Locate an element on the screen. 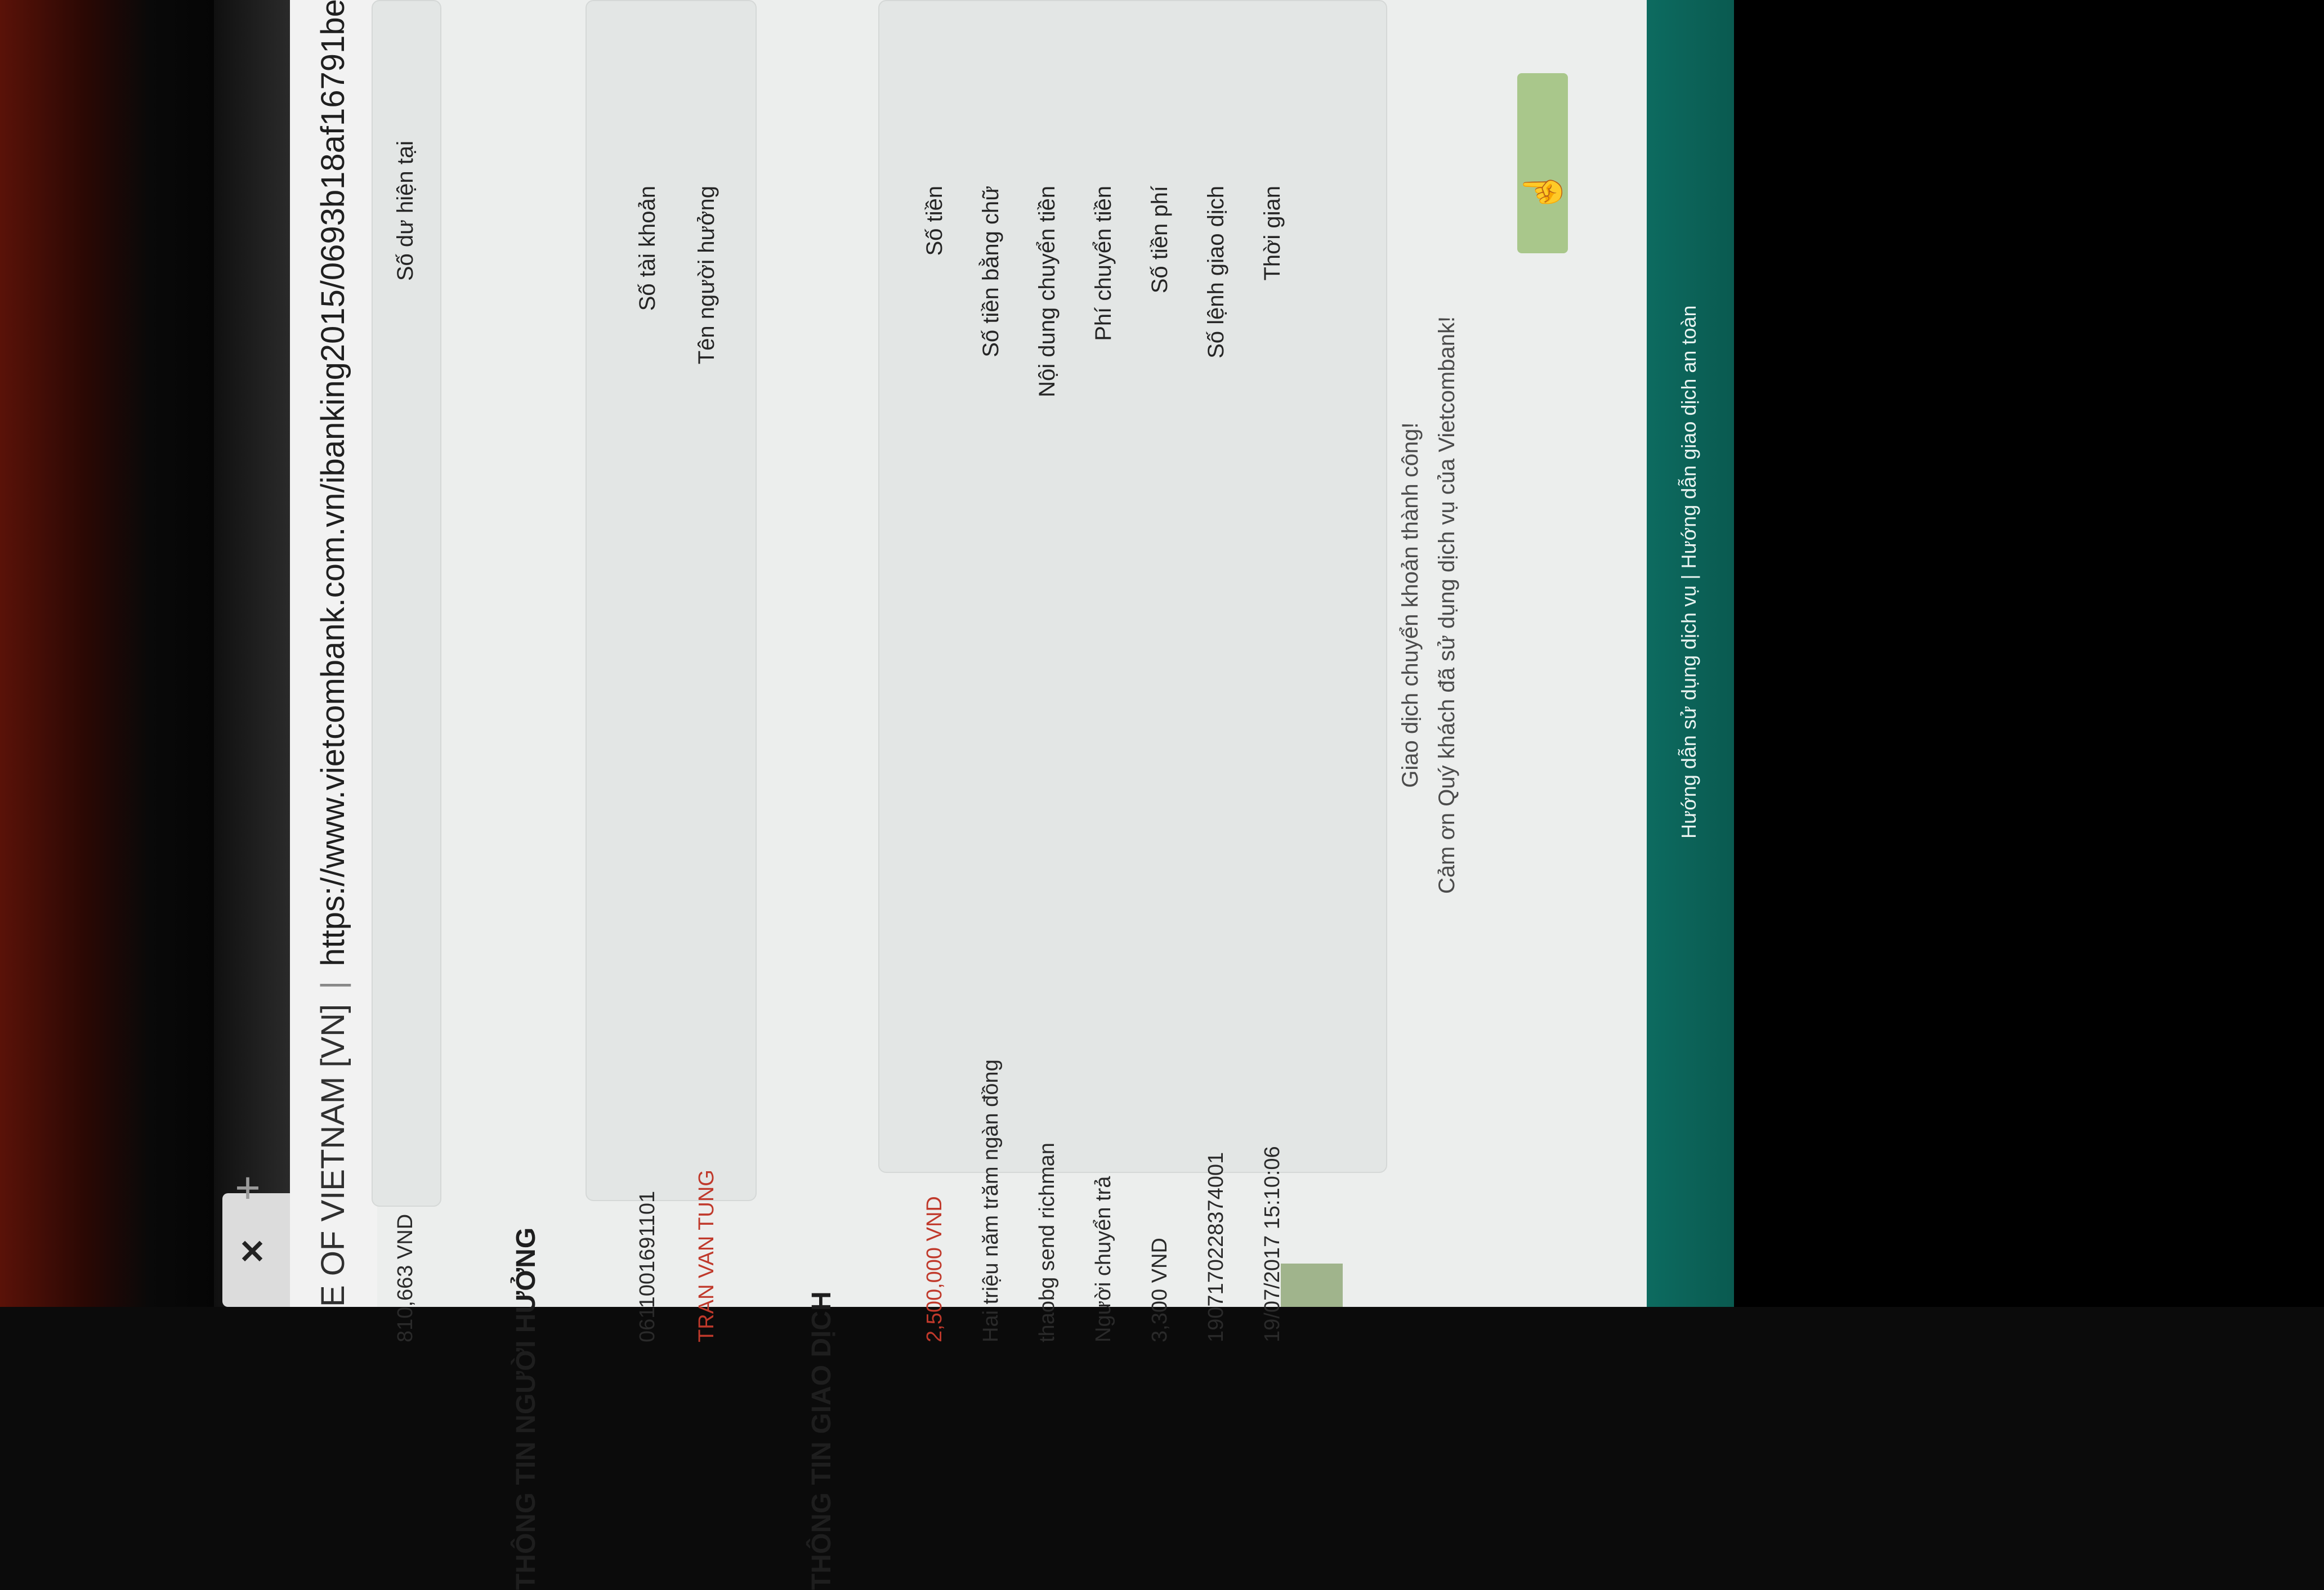 Image resolution: width=2324 pixels, height=1590 pixels. browser-tab-strip is located at coordinates (252, 653).